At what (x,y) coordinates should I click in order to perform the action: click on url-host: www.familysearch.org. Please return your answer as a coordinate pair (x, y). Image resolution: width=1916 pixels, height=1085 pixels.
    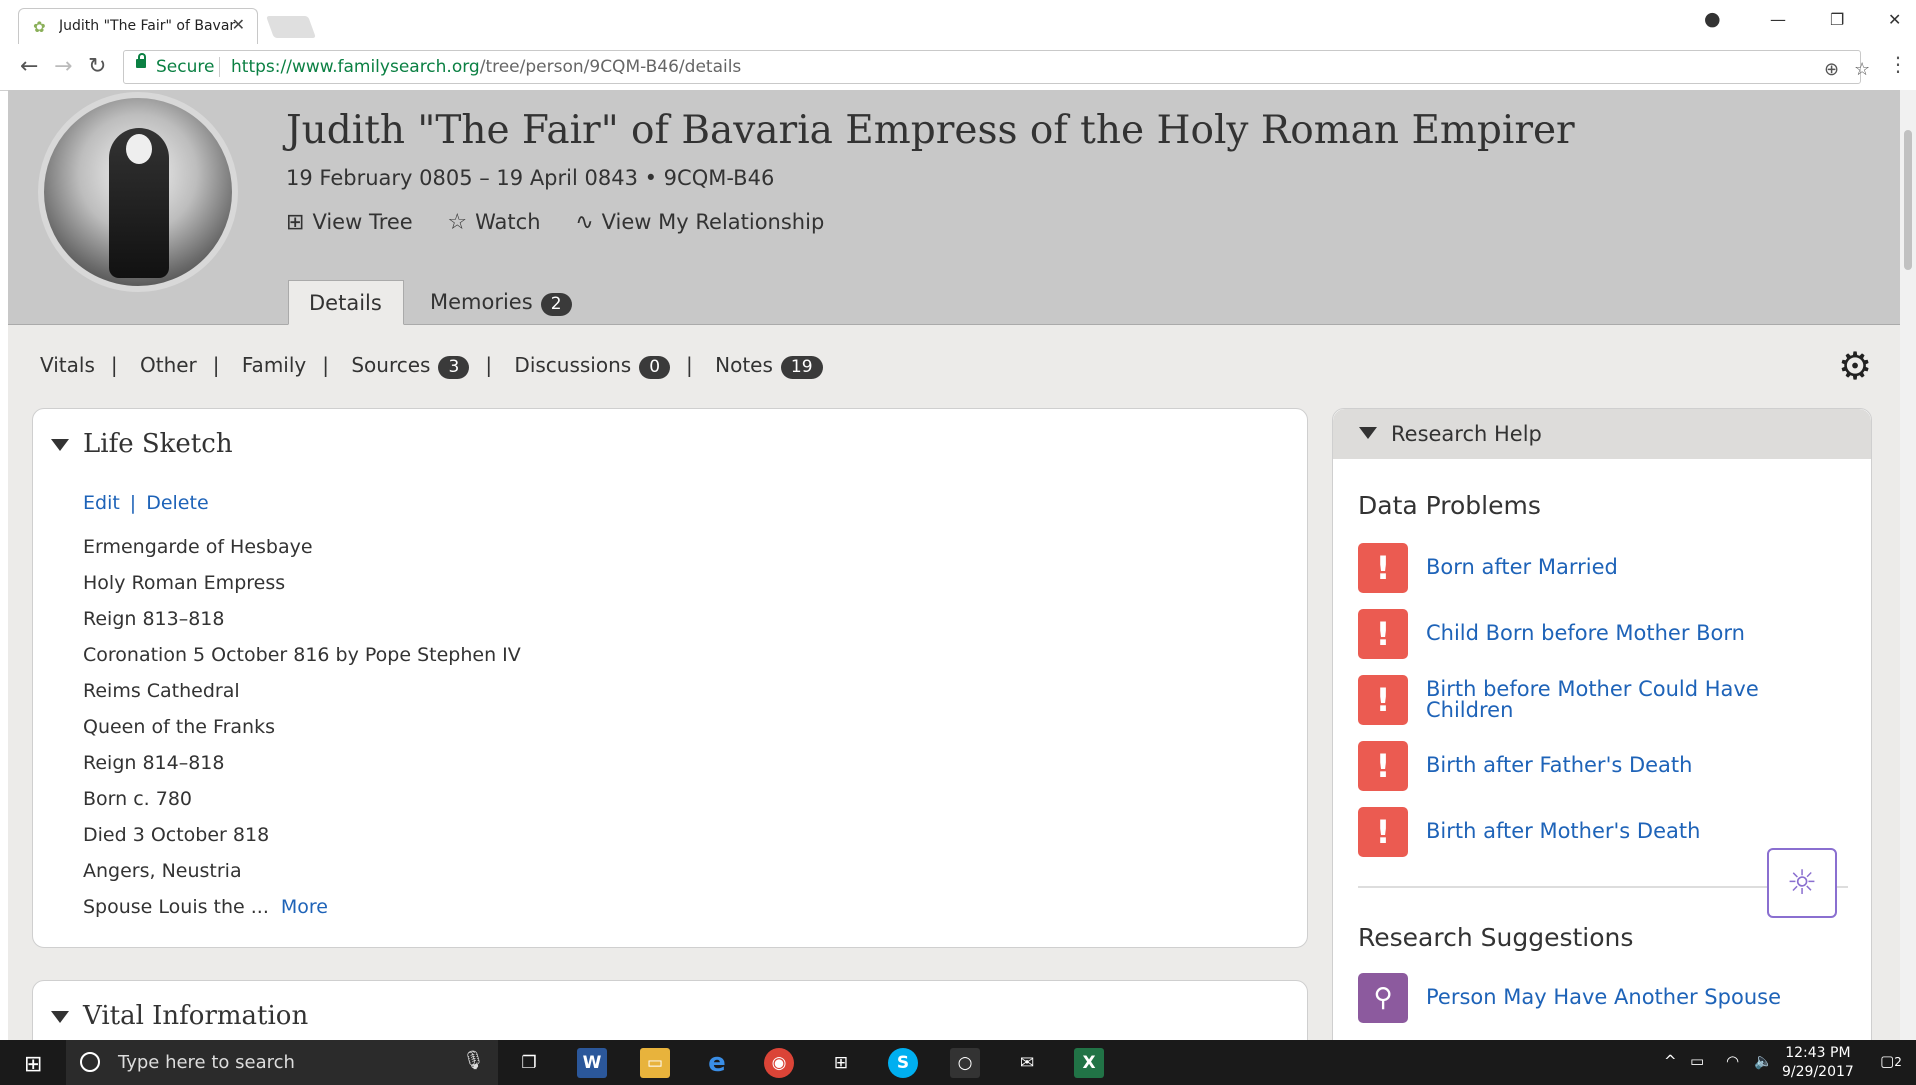
    Looking at the image, I should click on (385, 67).